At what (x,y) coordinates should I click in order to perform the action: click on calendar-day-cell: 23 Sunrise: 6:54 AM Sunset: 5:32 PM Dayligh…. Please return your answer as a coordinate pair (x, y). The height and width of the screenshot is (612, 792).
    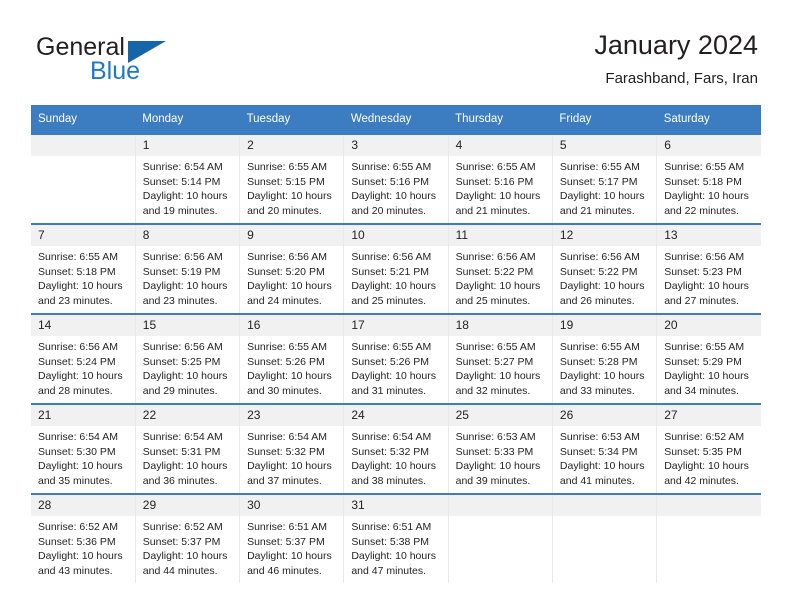
    Looking at the image, I should click on (292, 448).